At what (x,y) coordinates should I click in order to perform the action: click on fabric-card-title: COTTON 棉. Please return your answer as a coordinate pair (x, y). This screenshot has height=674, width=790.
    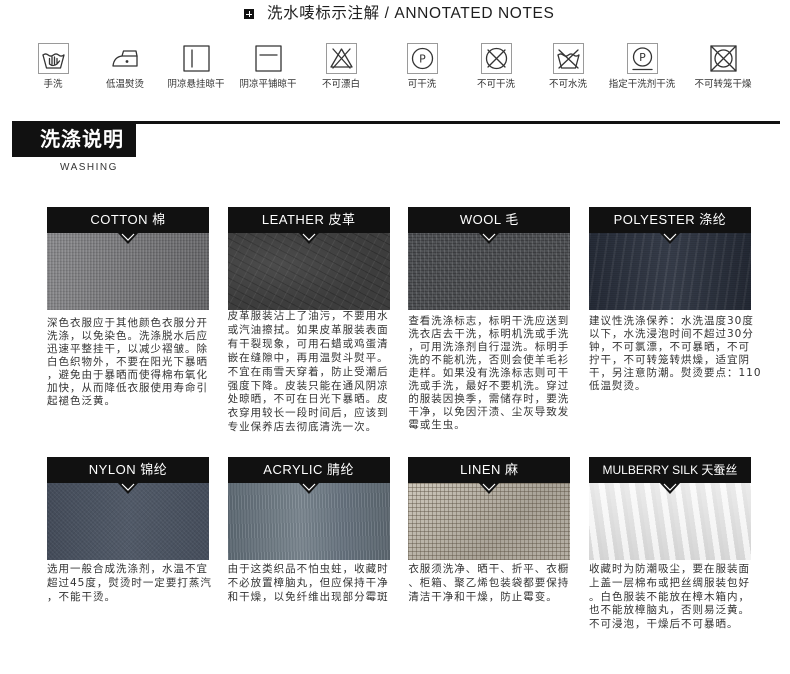
    Looking at the image, I should click on (128, 220).